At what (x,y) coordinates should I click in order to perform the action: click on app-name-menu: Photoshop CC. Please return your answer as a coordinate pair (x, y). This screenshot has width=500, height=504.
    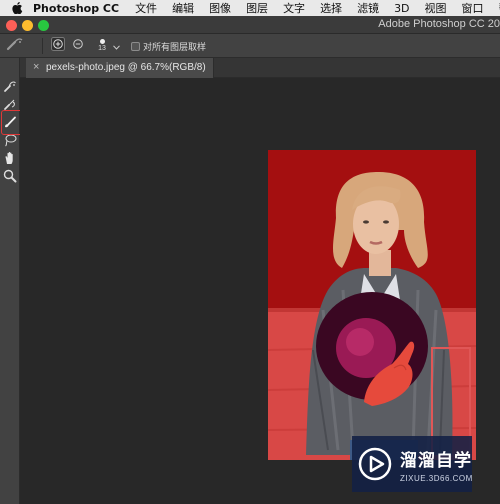
    Looking at the image, I should click on (76, 8).